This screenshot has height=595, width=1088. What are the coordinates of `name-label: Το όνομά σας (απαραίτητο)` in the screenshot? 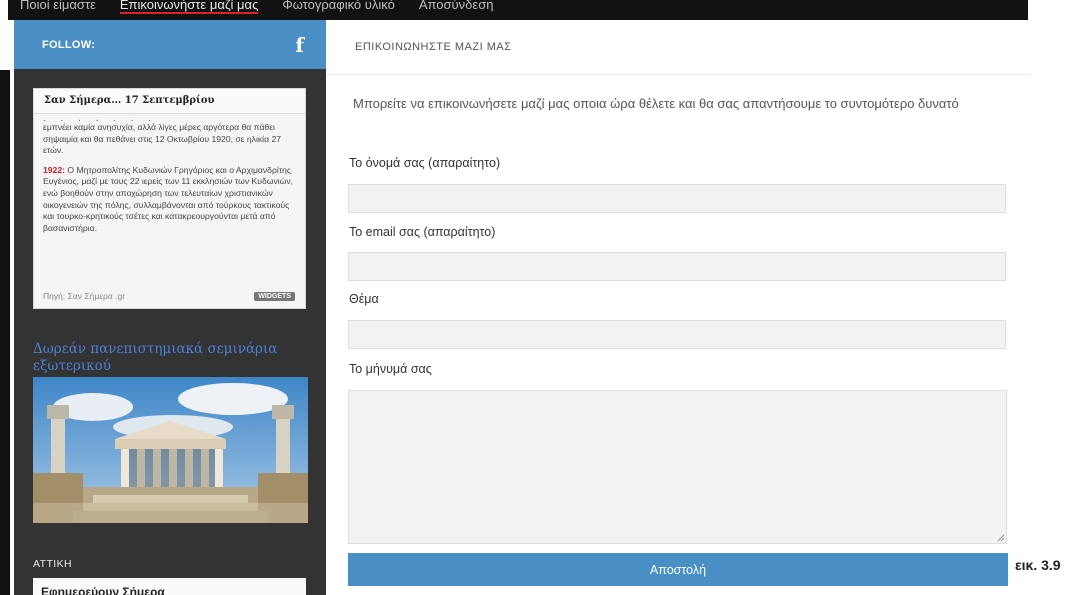 It's located at (425, 163).